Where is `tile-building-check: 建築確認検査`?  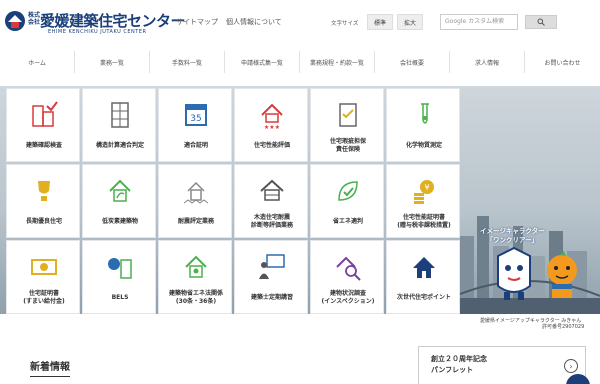
tile-building-check: 建築確認検査 is located at coordinates (43, 125).